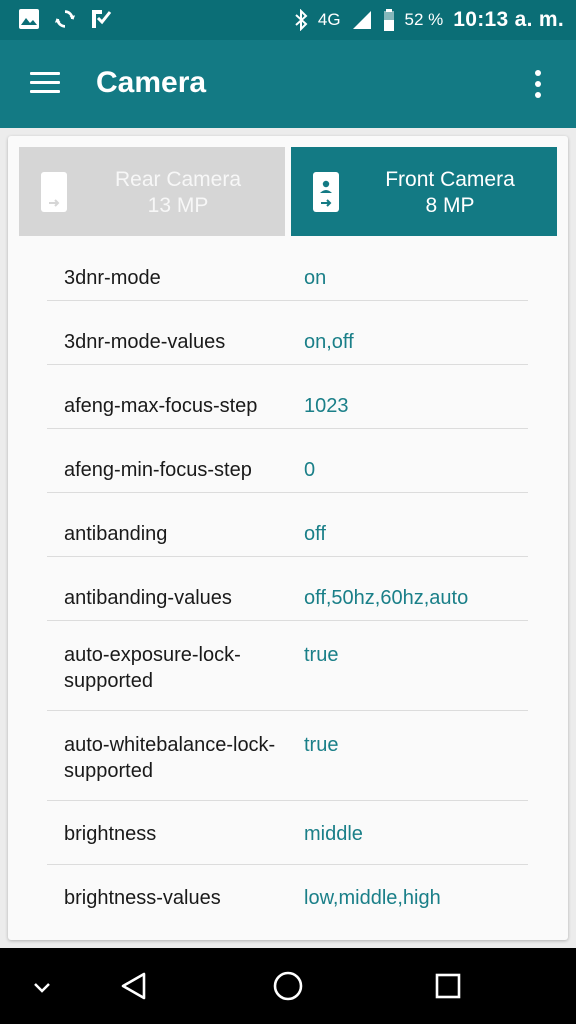  Describe the element at coordinates (54, 192) in the screenshot. I see `rear-camera-icon` at that location.